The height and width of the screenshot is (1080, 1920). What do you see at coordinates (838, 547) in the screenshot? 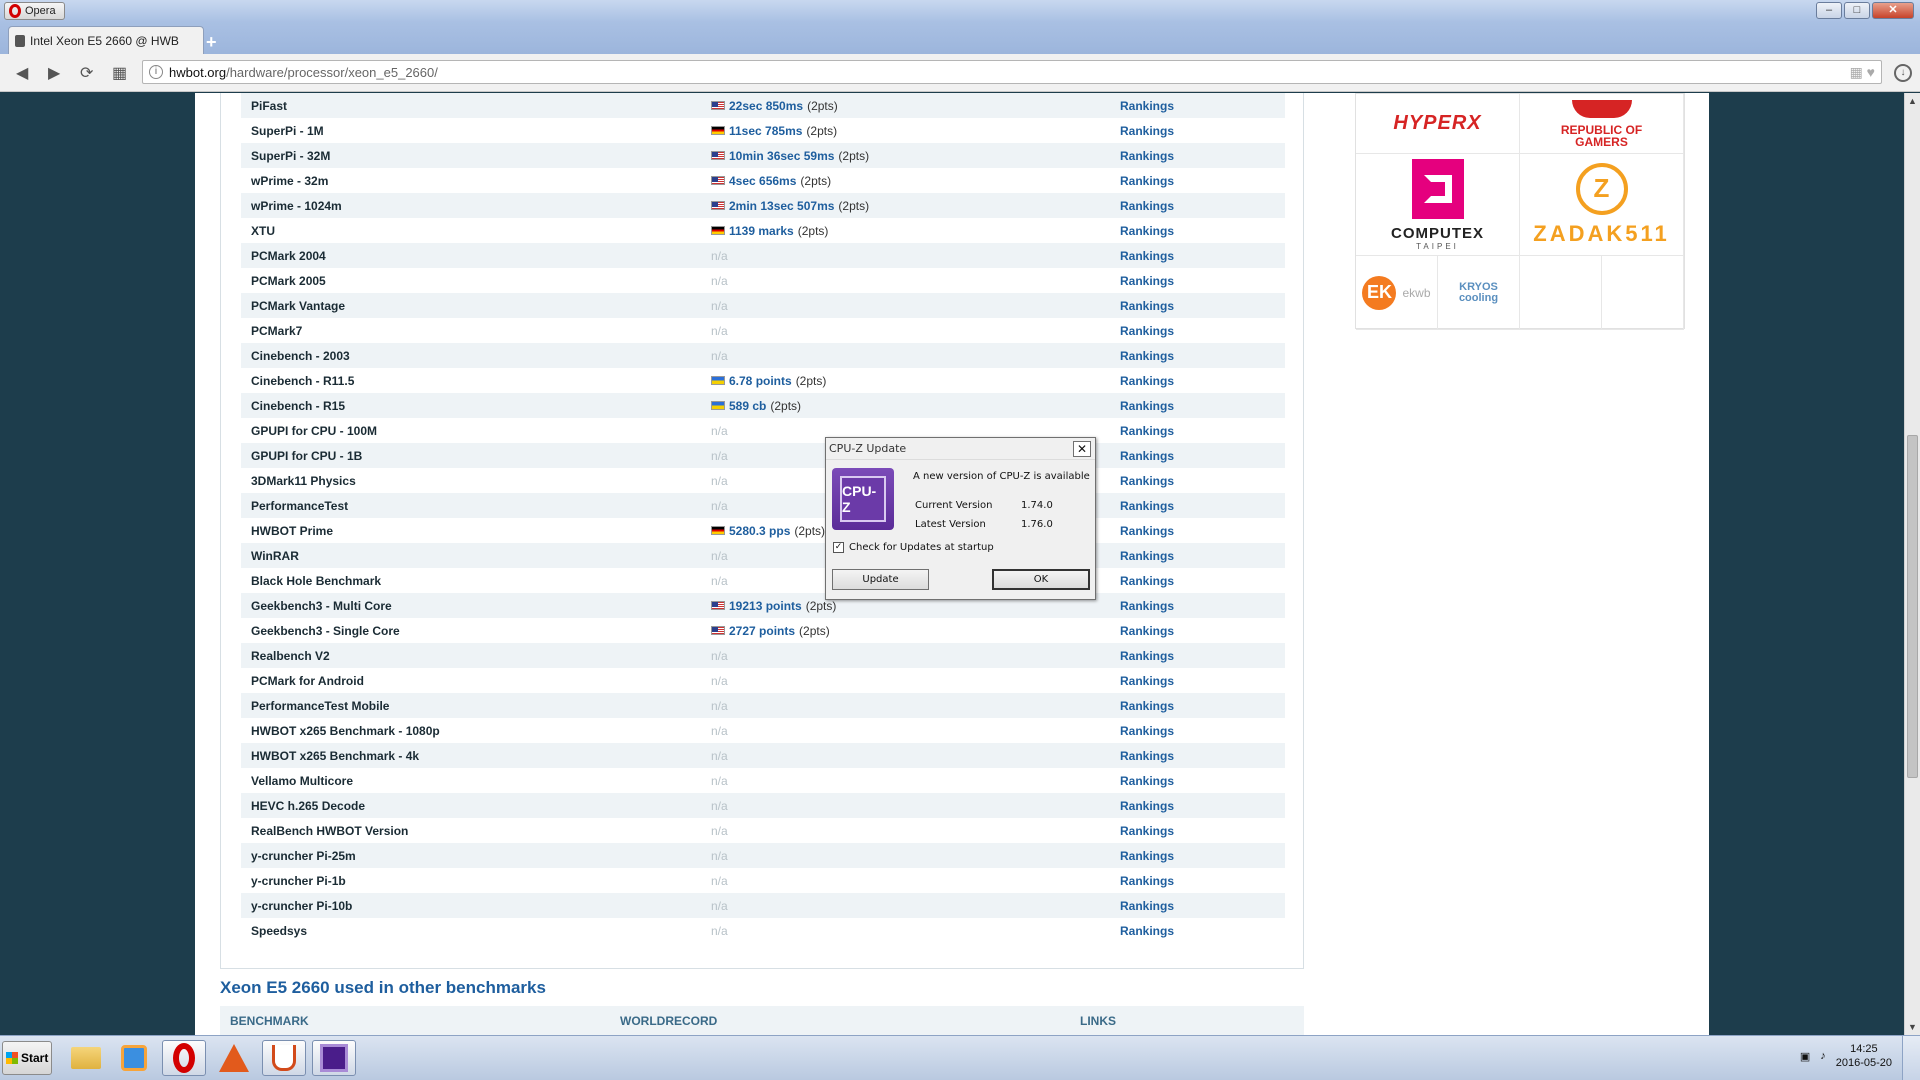
I see `startup-checkbox: ✓` at bounding box center [838, 547].